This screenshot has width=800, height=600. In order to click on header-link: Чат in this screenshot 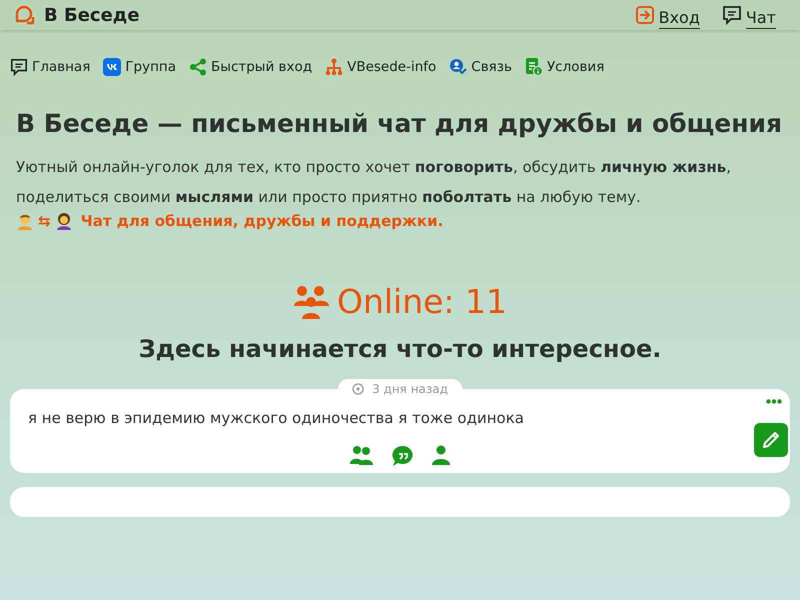, I will do `click(749, 15)`.